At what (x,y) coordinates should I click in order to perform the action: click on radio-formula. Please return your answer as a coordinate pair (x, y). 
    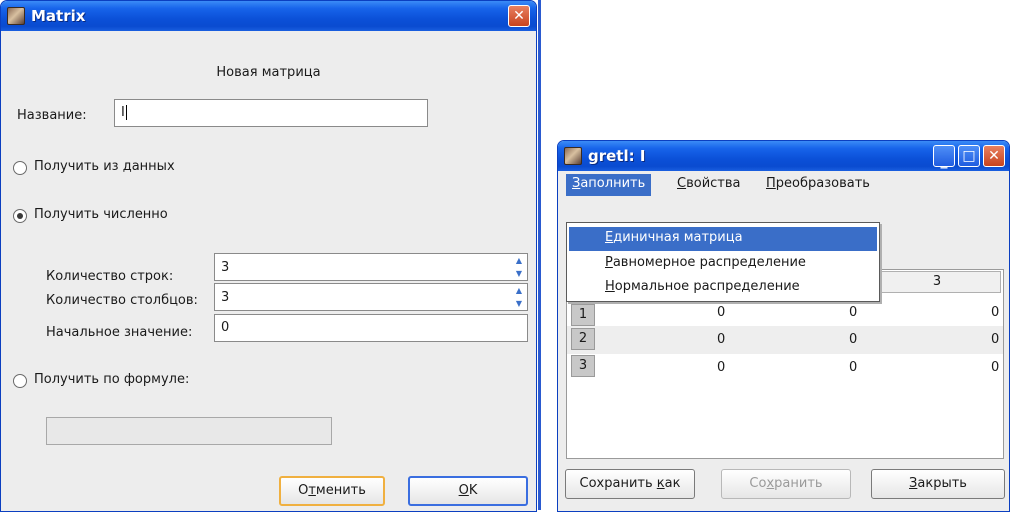
    Looking at the image, I should click on (20, 381).